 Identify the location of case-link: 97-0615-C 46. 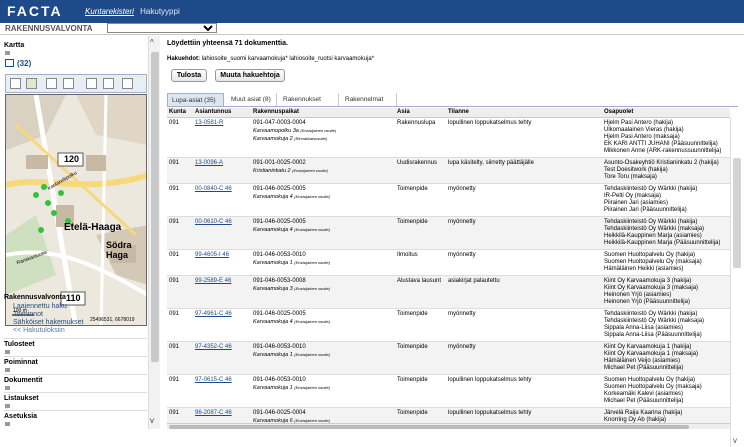
(213, 380).